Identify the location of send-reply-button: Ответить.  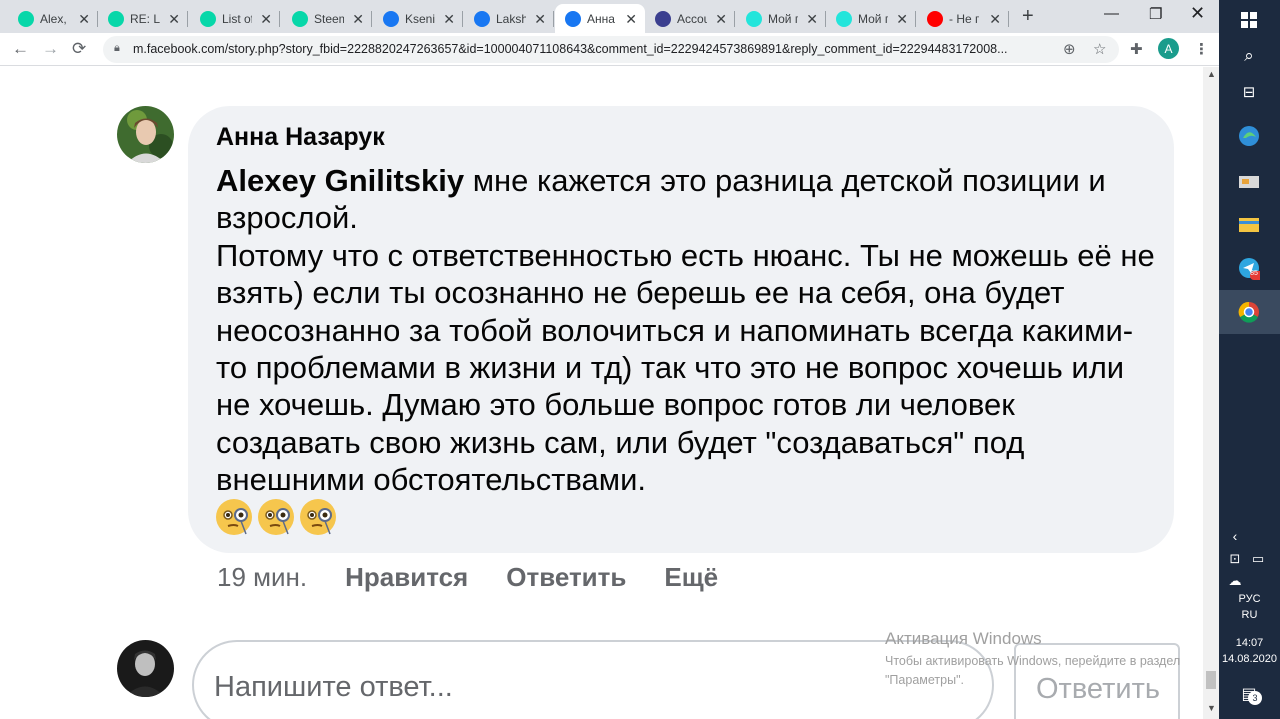
(1097, 681).